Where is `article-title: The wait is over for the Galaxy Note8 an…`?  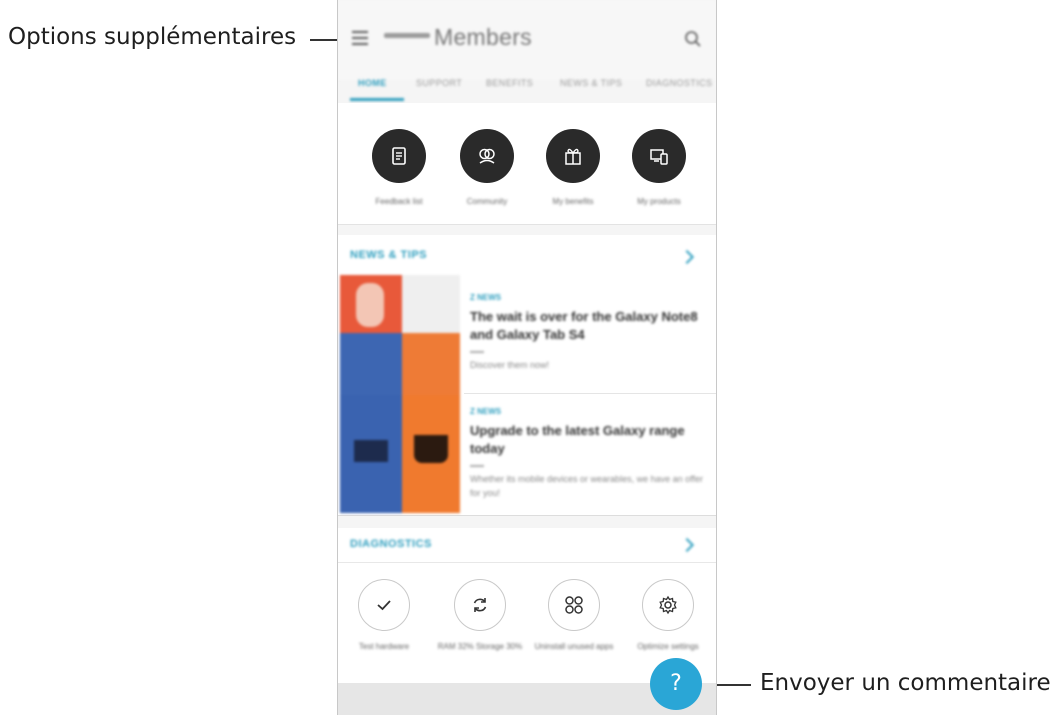 article-title: The wait is over for the Galaxy Note8 an… is located at coordinates (584, 325).